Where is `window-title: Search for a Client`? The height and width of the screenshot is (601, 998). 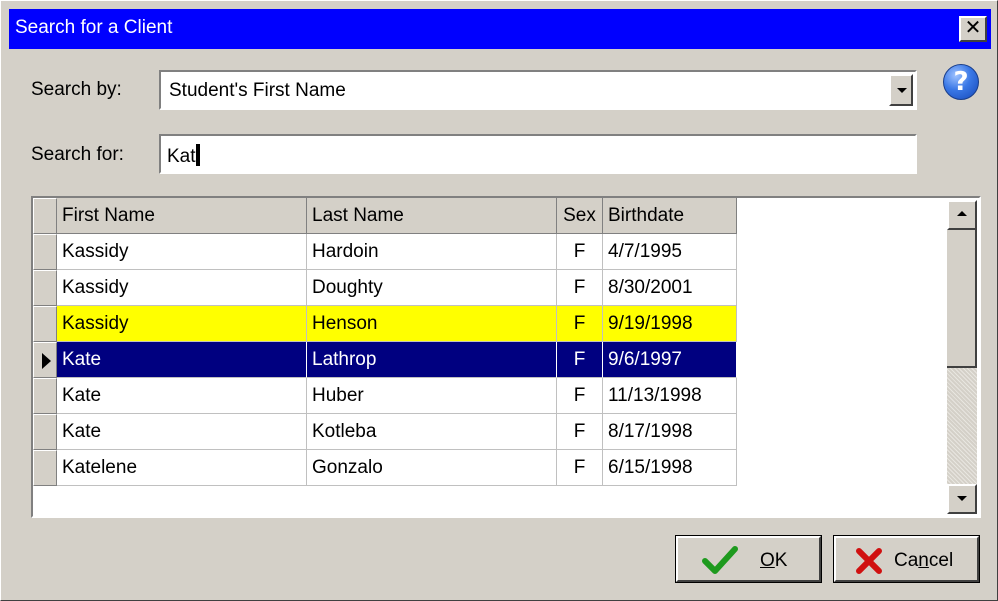 window-title: Search for a Client is located at coordinates (94, 27).